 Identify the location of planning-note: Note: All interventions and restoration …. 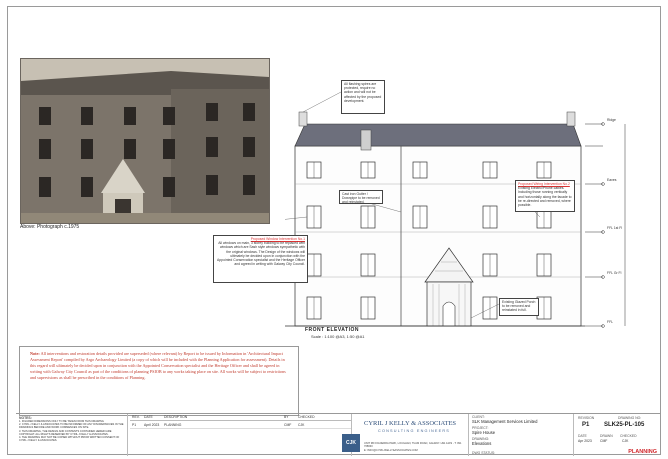
(159, 381).